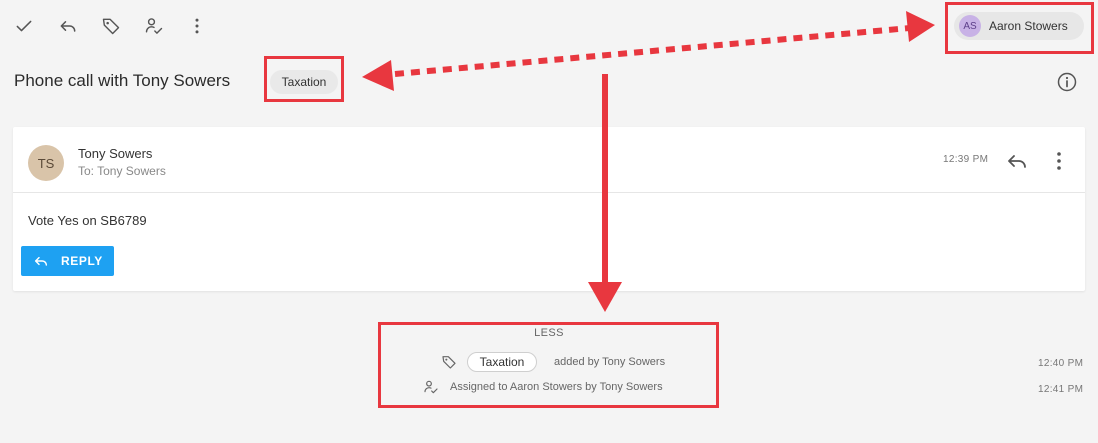  Describe the element at coordinates (549, 82) in the screenshot. I see `conversation-header: Phone call with Tony Sowers Taxation` at that location.